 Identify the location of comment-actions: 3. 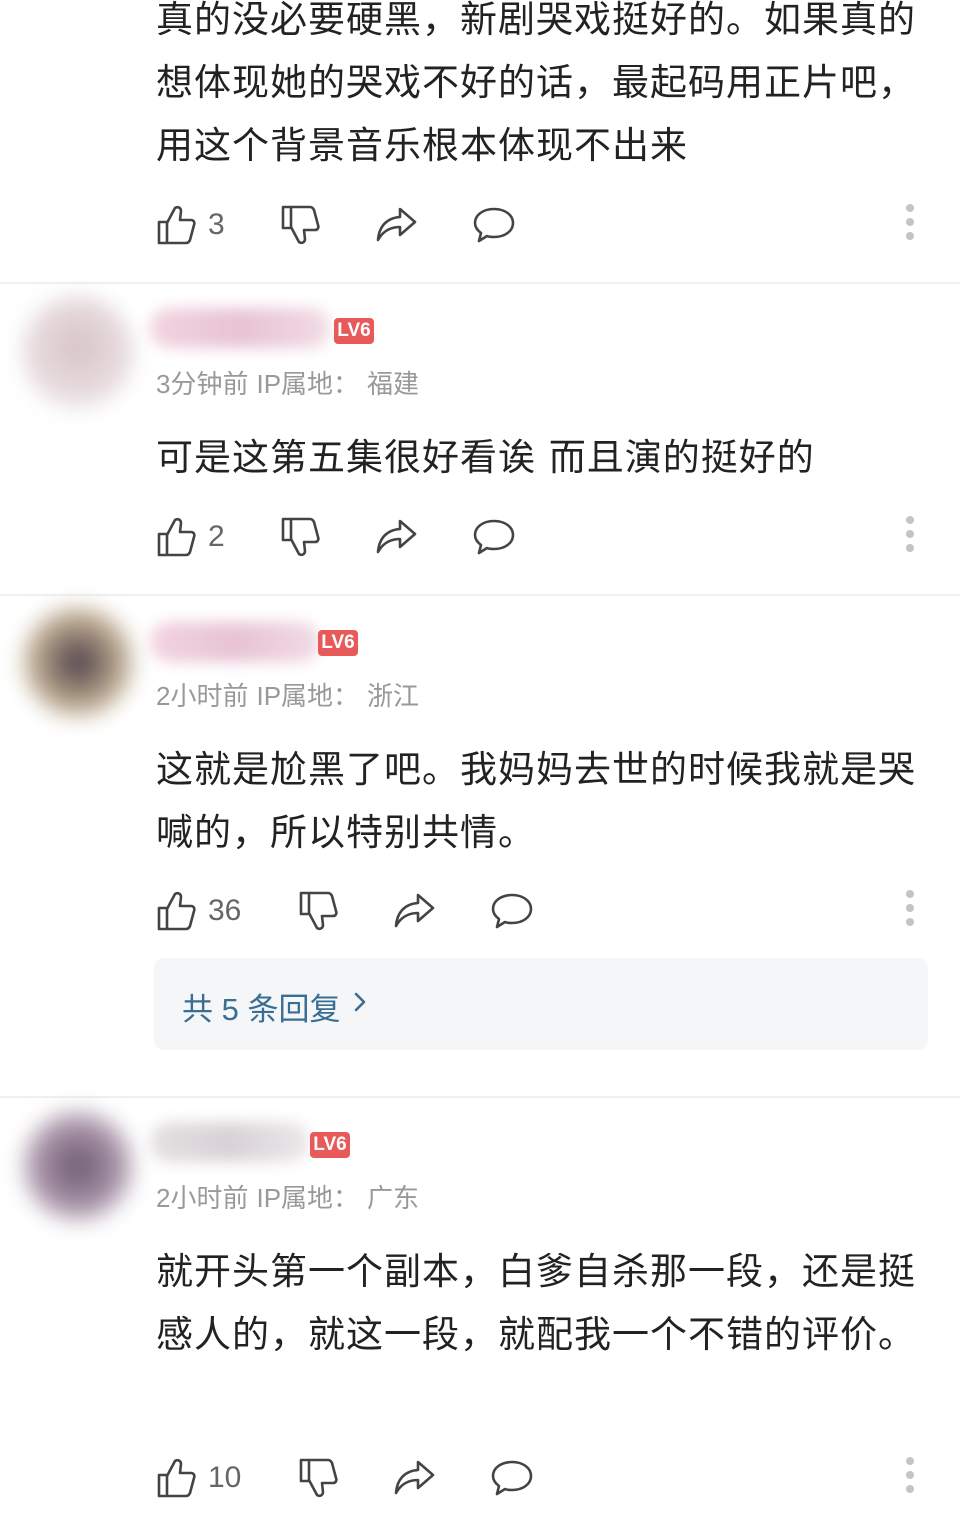
(536, 225).